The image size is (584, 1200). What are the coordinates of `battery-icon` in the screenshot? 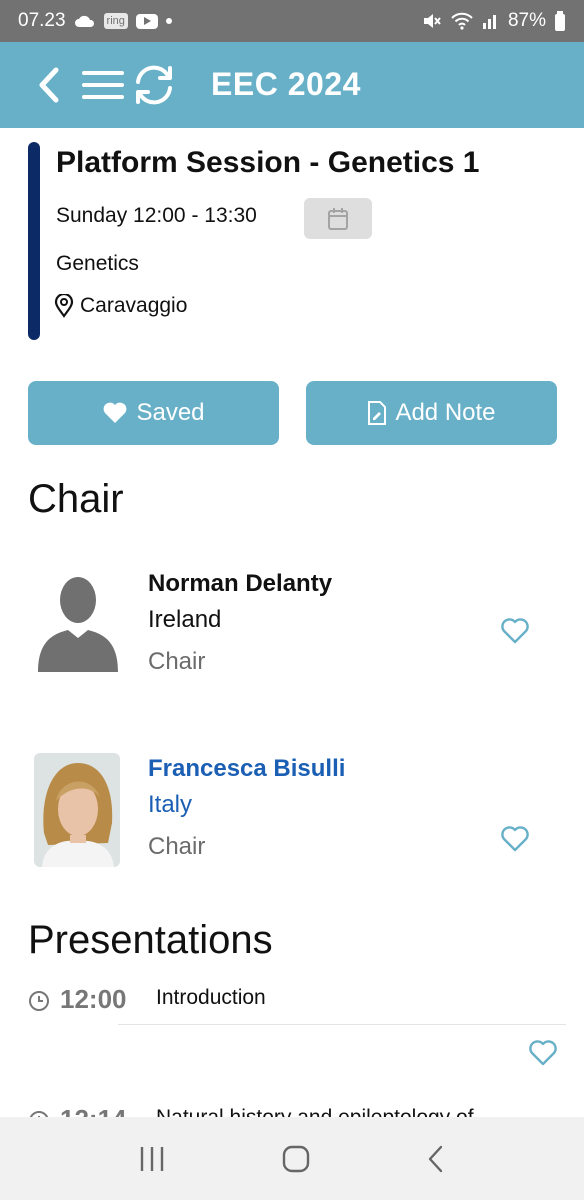 It's located at (560, 21).